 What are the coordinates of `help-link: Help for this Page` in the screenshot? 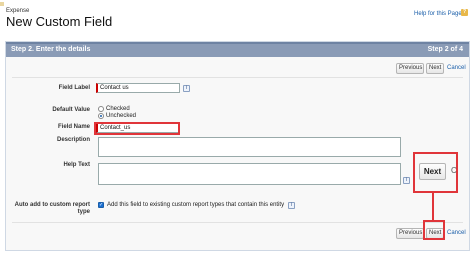 It's located at (438, 14).